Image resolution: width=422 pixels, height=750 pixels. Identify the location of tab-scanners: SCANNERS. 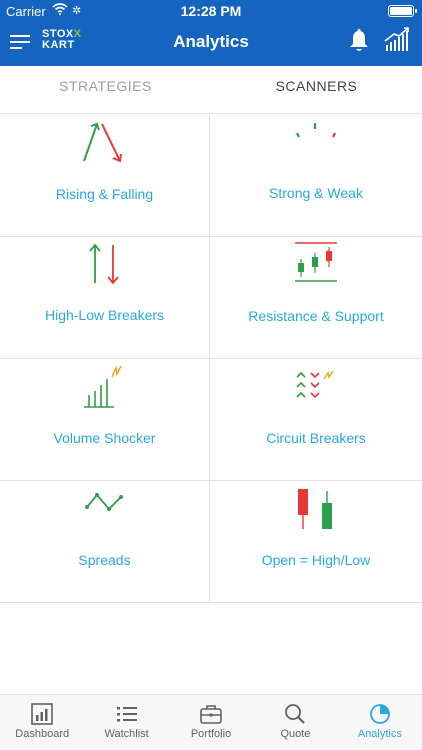
(316, 89).